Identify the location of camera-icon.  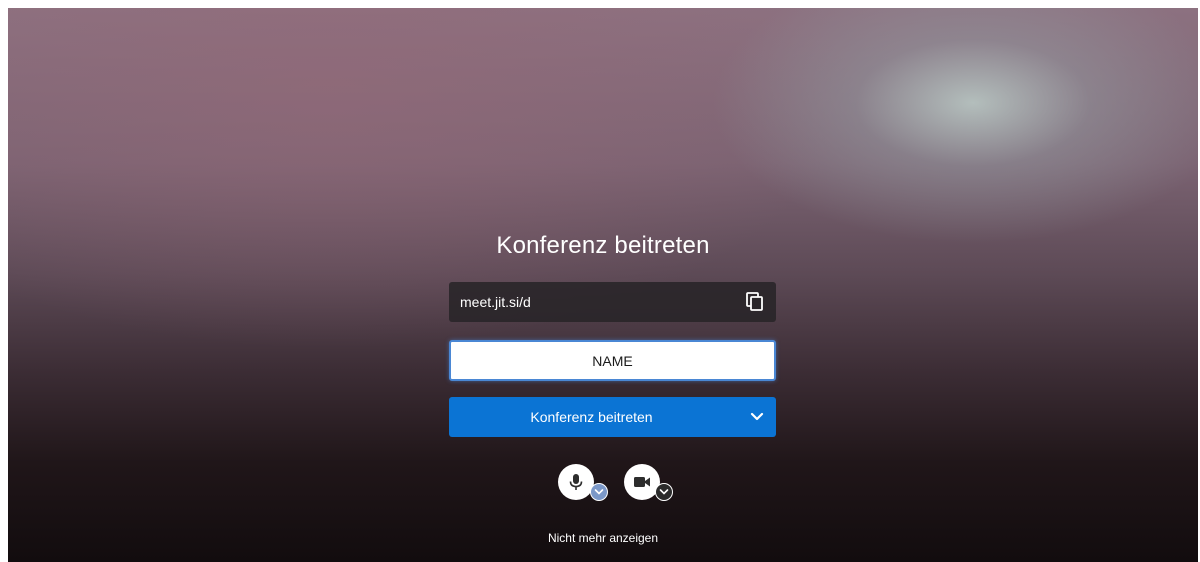
(642, 482).